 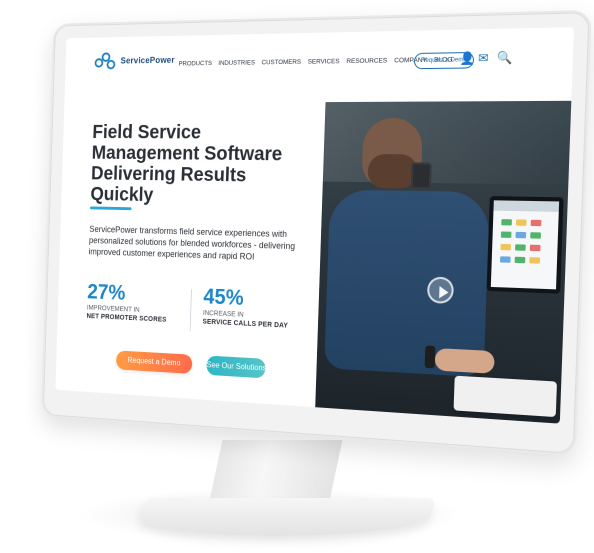 What do you see at coordinates (154, 362) in the screenshot?
I see `request-demo-button: Request a Demo` at bounding box center [154, 362].